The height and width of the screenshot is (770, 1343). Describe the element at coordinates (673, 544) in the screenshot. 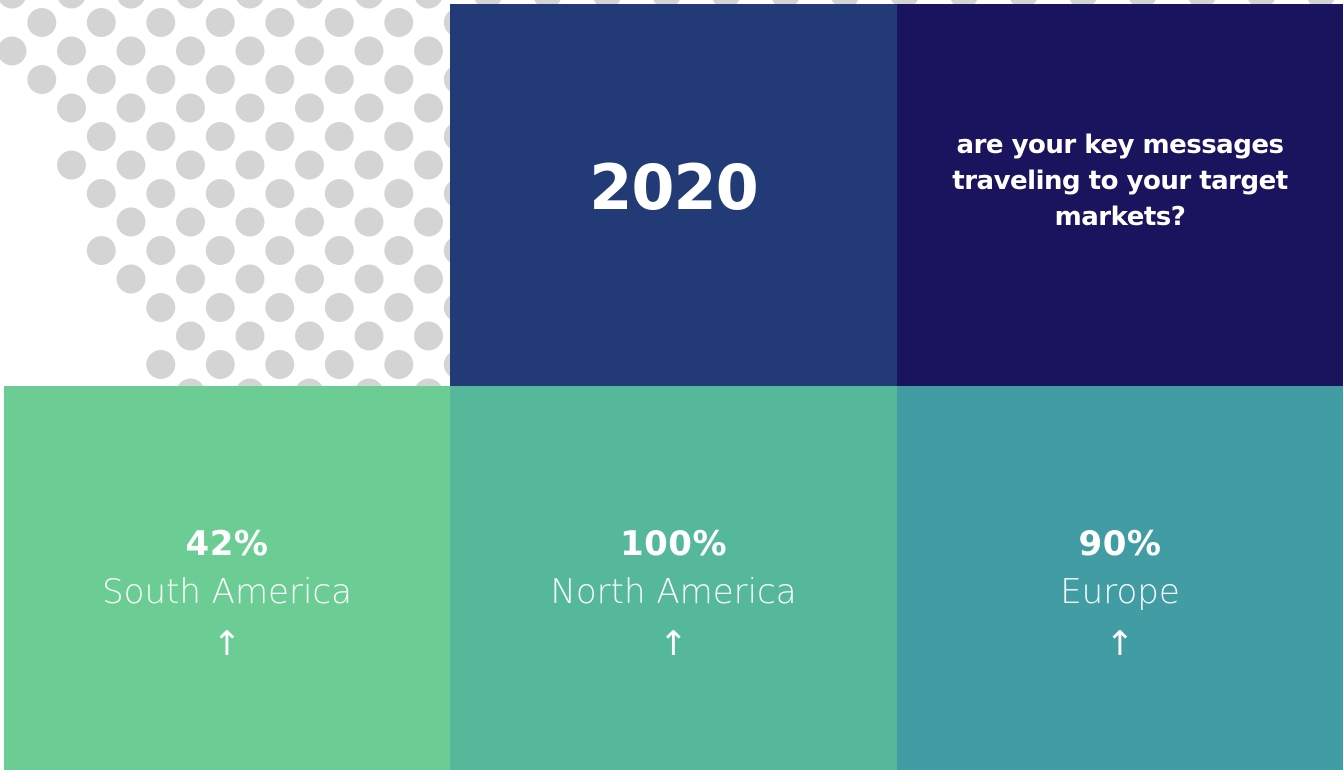

I see `stat-value: 100%` at that location.